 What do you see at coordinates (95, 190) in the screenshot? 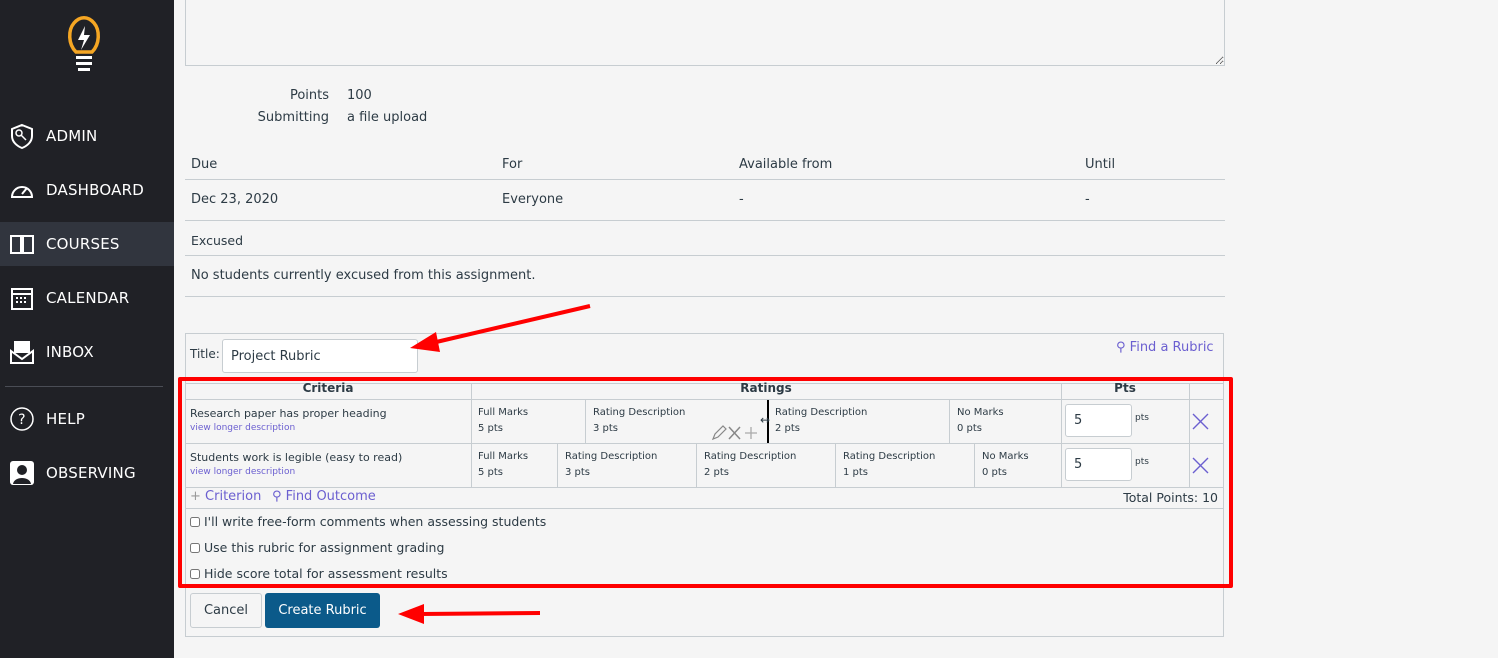
I see `sidebar-item-label: DASHBOARD` at bounding box center [95, 190].